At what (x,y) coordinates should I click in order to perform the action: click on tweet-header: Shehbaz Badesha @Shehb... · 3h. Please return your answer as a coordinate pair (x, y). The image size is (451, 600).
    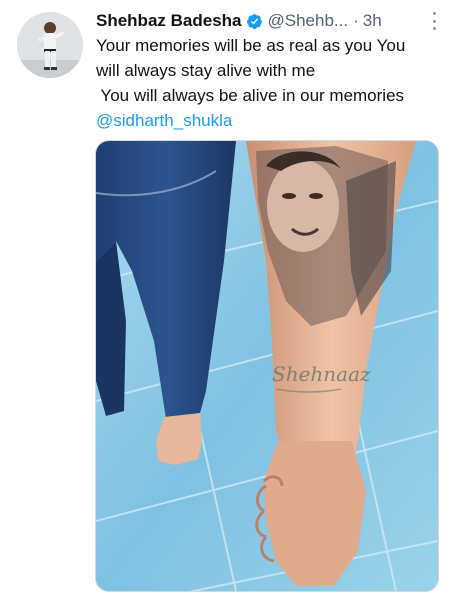
    Looking at the image, I should click on (268, 21).